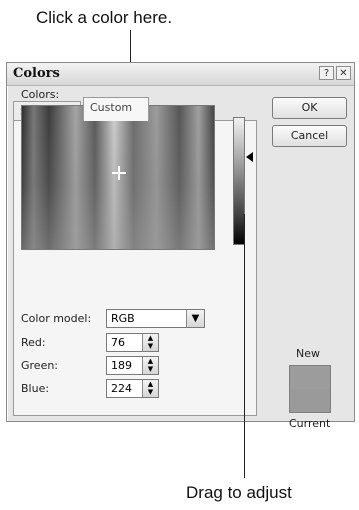  Describe the element at coordinates (244, 346) in the screenshot. I see `annotation-leader-bottom` at that location.